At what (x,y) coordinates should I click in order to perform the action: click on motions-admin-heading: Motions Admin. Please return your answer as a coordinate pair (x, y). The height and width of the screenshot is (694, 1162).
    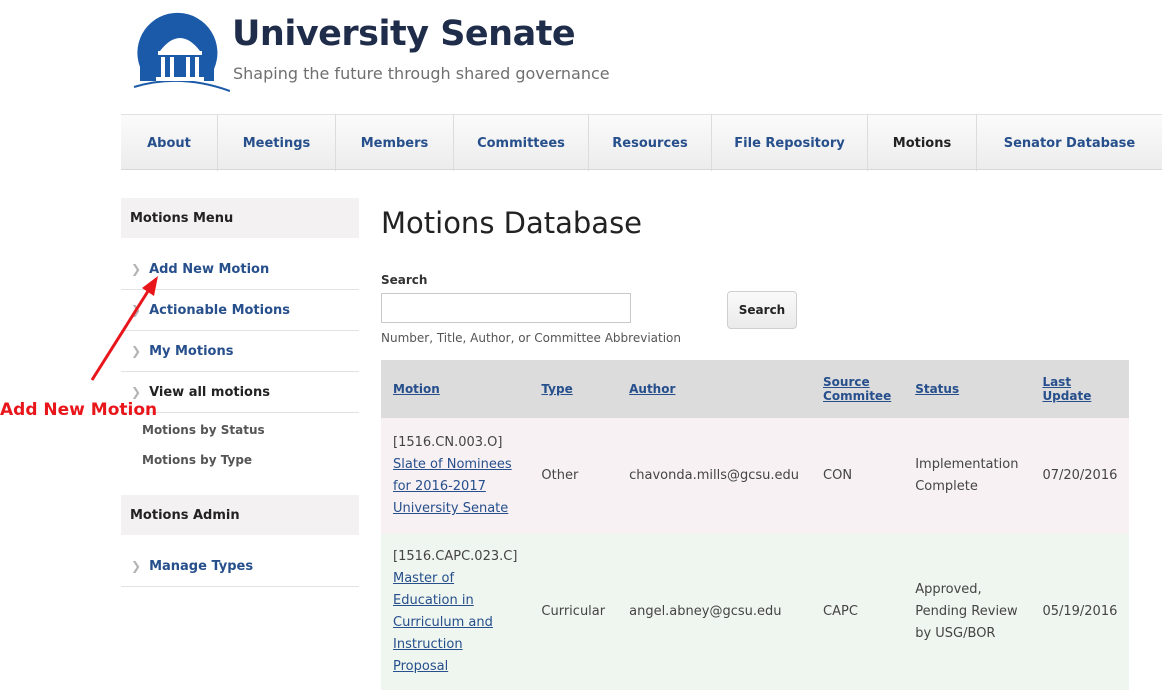
    Looking at the image, I should click on (240, 515).